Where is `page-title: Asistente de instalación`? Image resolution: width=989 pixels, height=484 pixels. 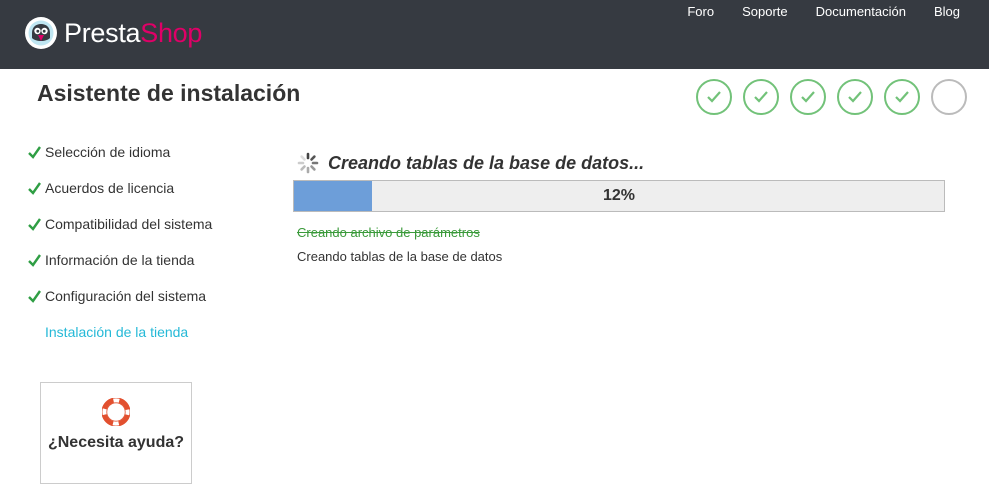
page-title: Asistente de instalación is located at coordinates (169, 93).